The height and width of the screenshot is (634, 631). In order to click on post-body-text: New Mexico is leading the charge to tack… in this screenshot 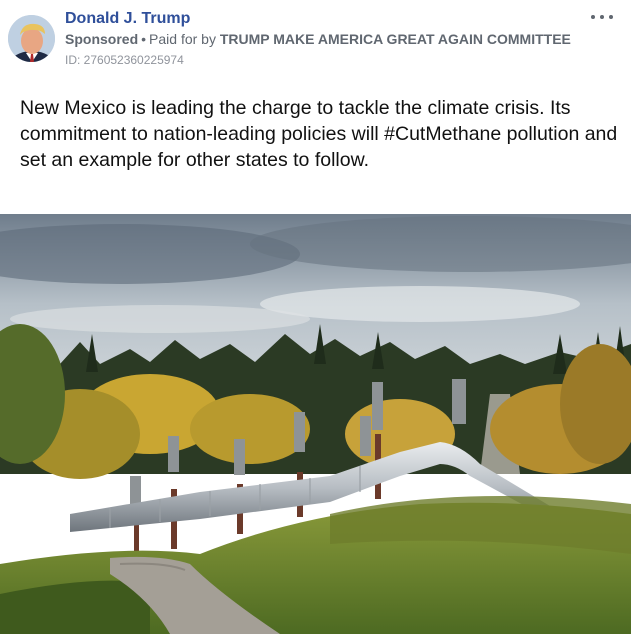, I will do `click(319, 134)`.